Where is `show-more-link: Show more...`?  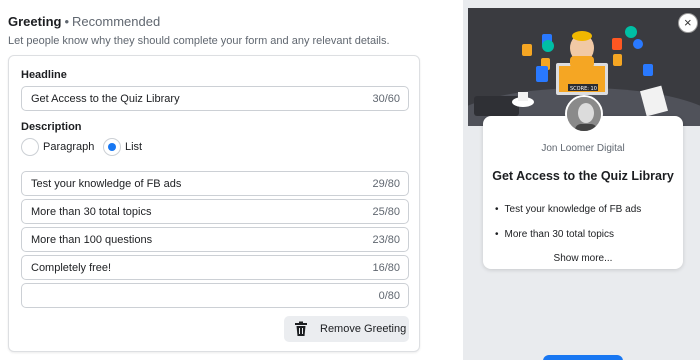 show-more-link: Show more... is located at coordinates (583, 258).